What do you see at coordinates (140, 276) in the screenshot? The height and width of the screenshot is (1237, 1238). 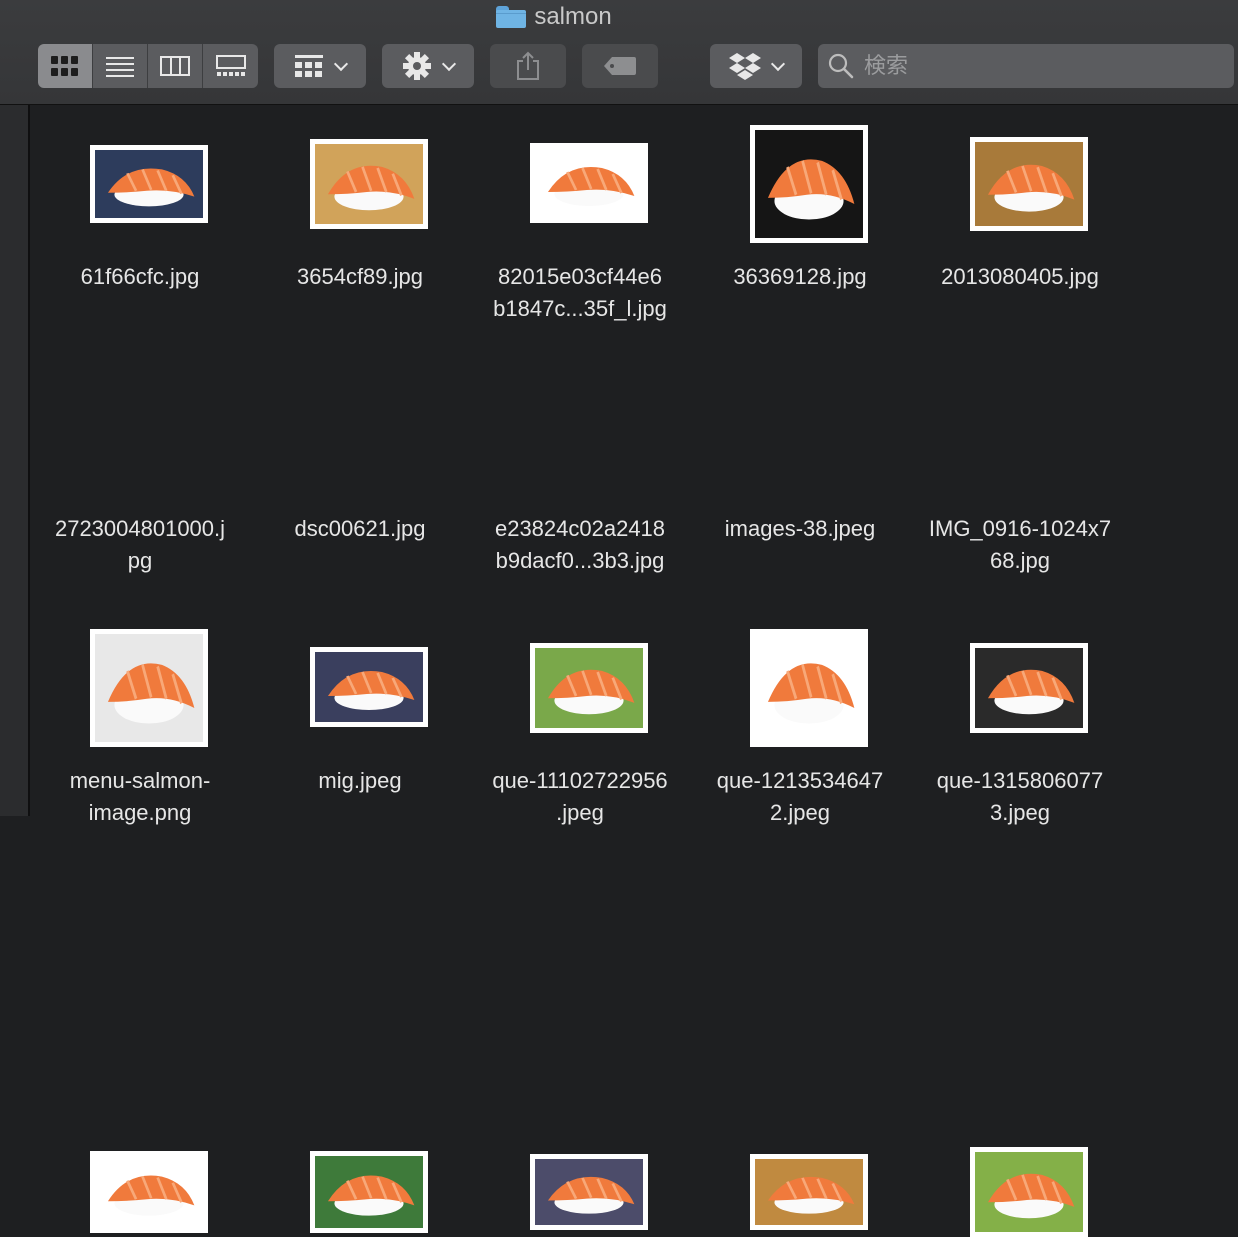 I see `file-name: 61f66cfc.jpg` at bounding box center [140, 276].